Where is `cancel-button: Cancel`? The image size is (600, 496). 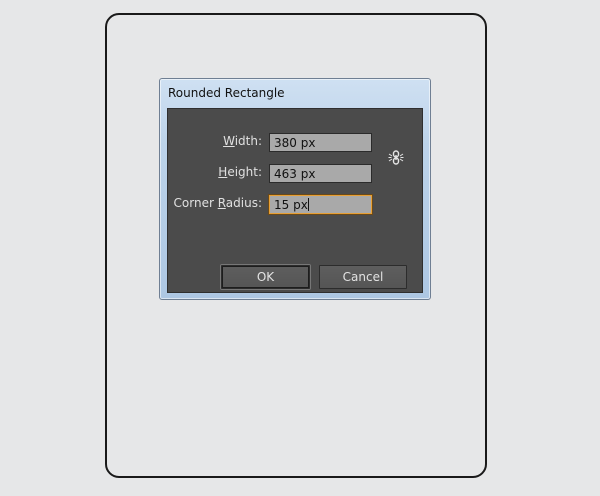 cancel-button: Cancel is located at coordinates (363, 277).